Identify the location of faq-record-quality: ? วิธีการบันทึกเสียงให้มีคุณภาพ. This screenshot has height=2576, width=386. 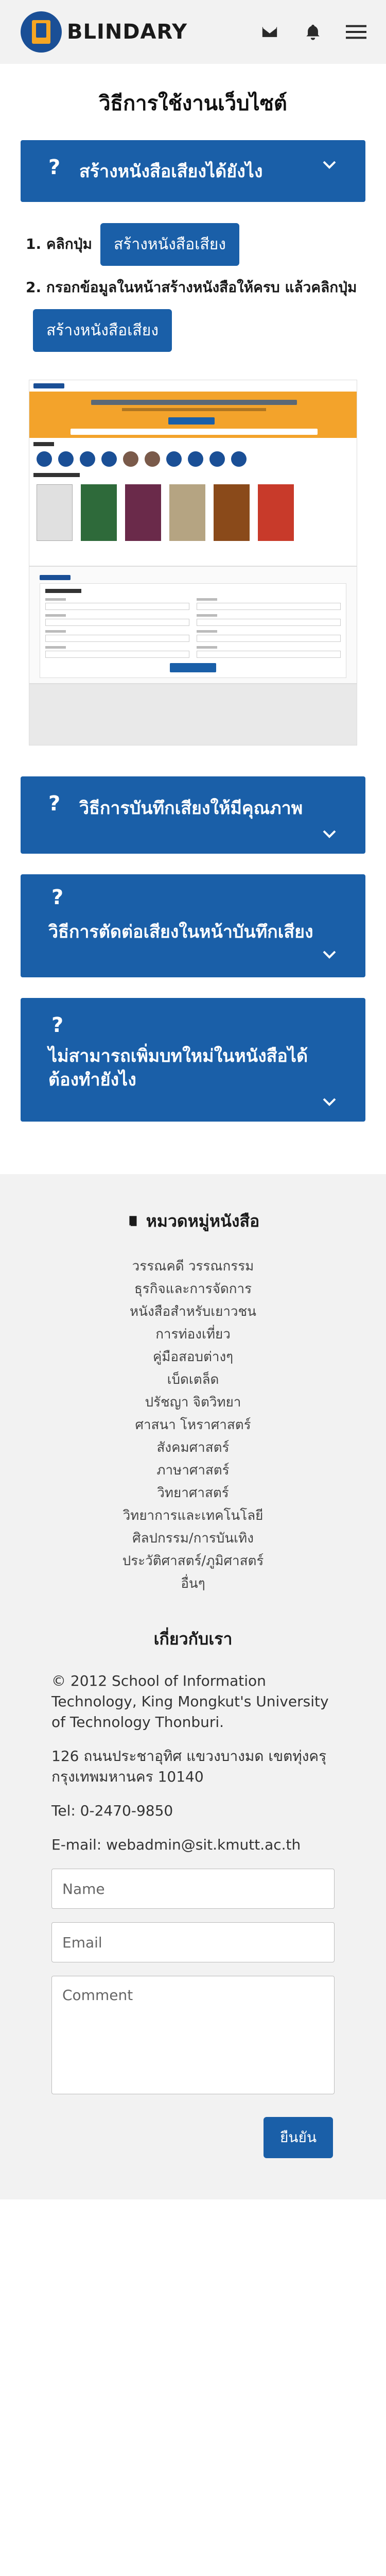
(193, 815).